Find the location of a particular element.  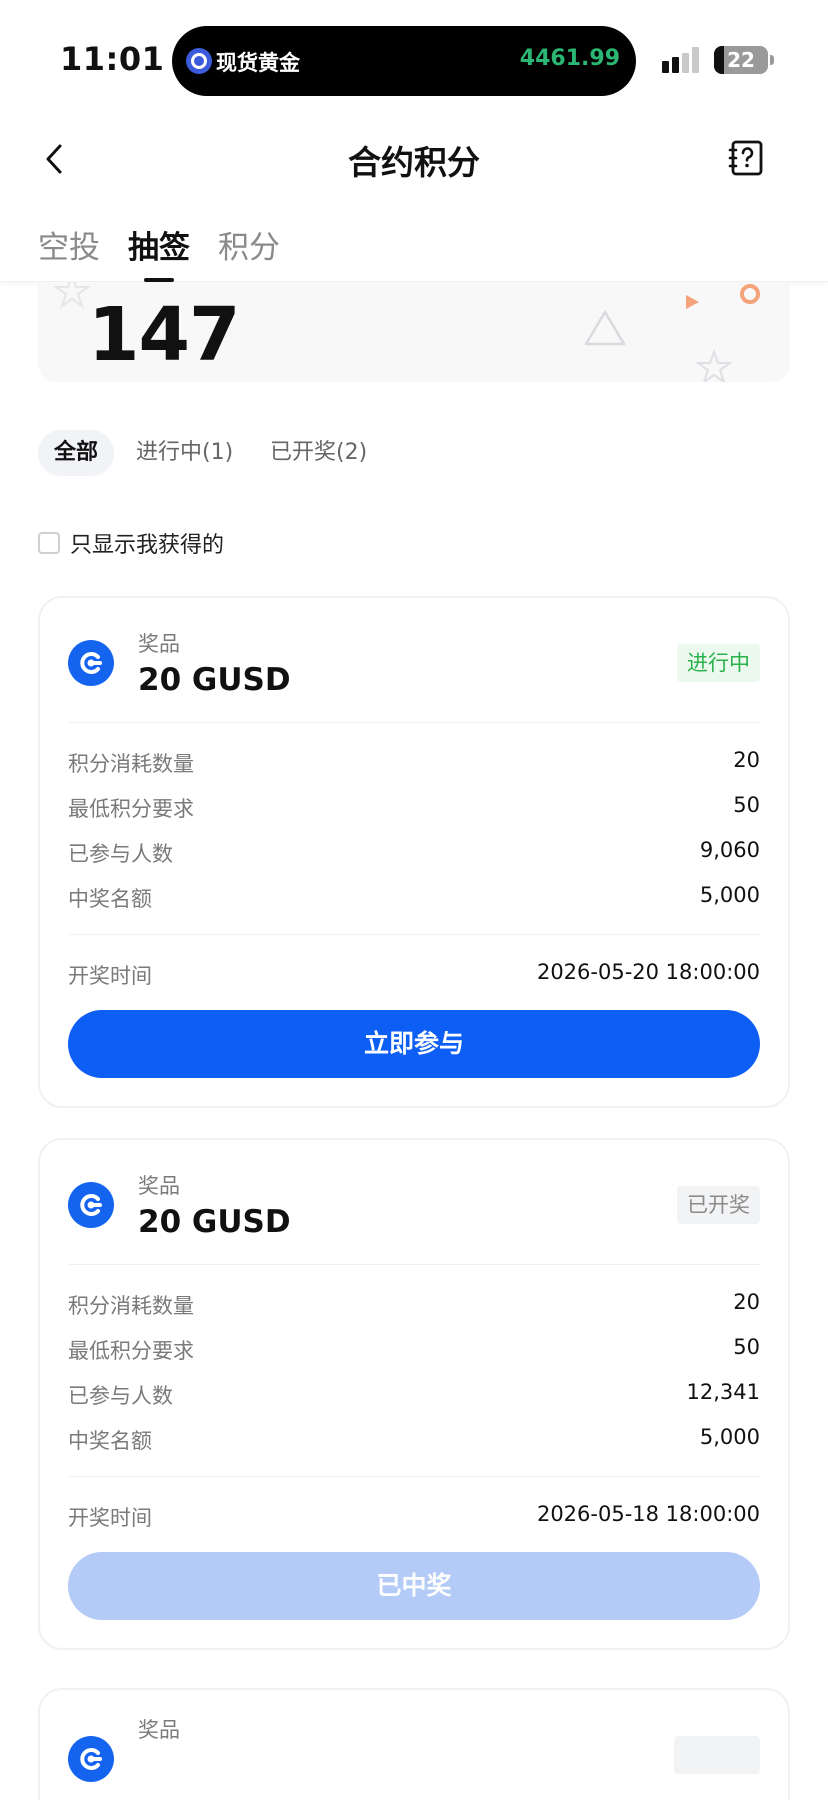

help-book-icon is located at coordinates (747, 158).